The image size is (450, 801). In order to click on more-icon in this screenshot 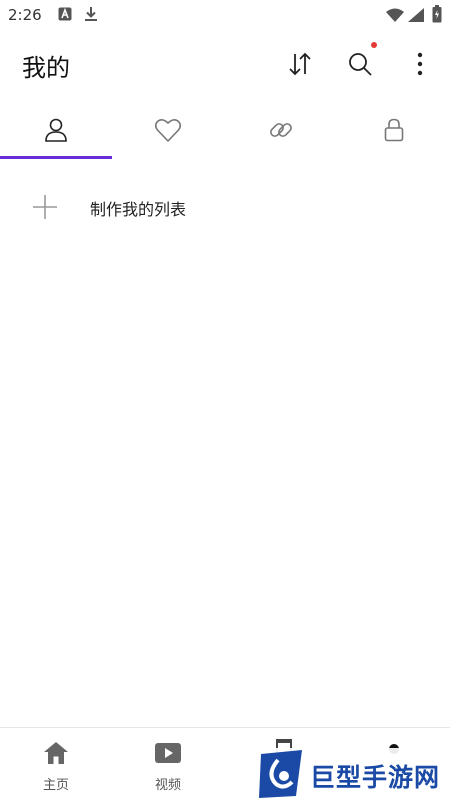, I will do `click(420, 64)`.